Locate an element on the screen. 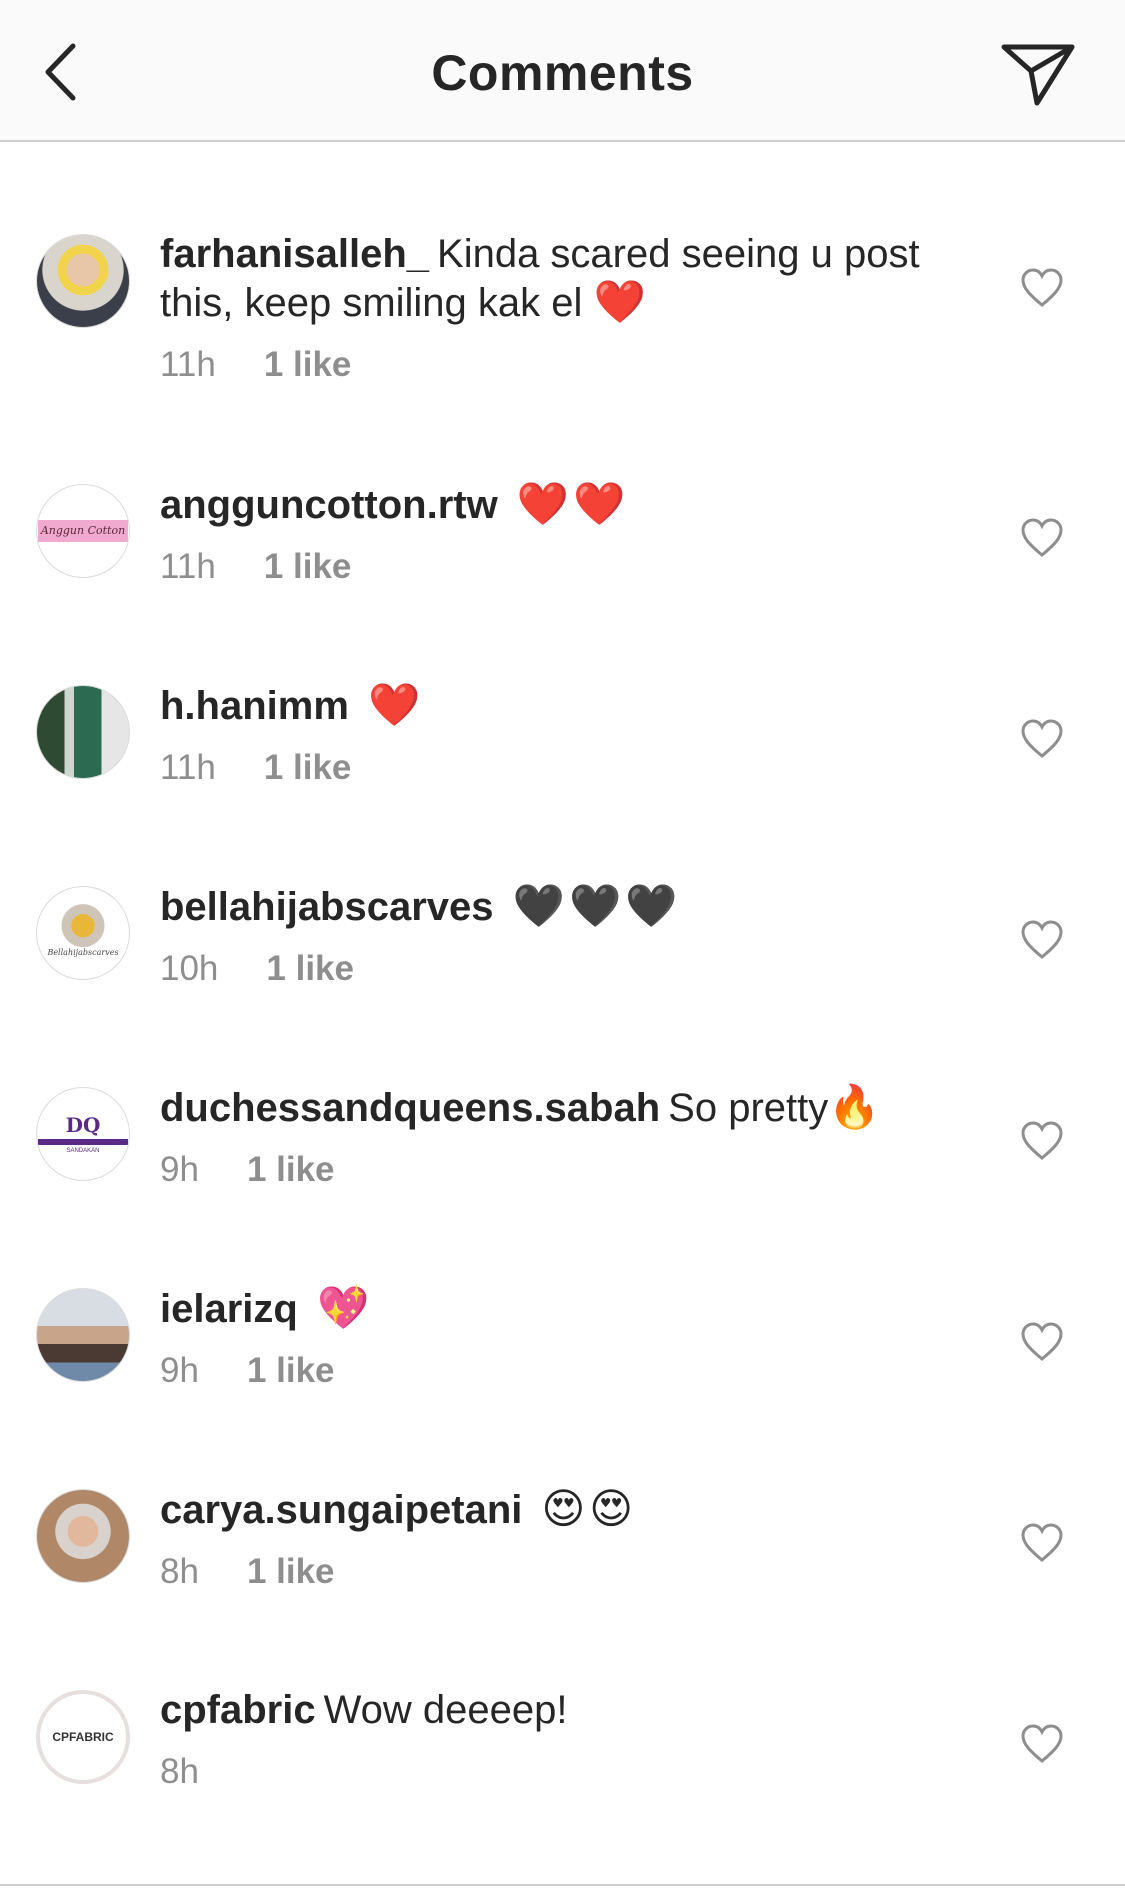 The image size is (1125, 1896). comment-meta: 10h 1 like is located at coordinates (540, 969).